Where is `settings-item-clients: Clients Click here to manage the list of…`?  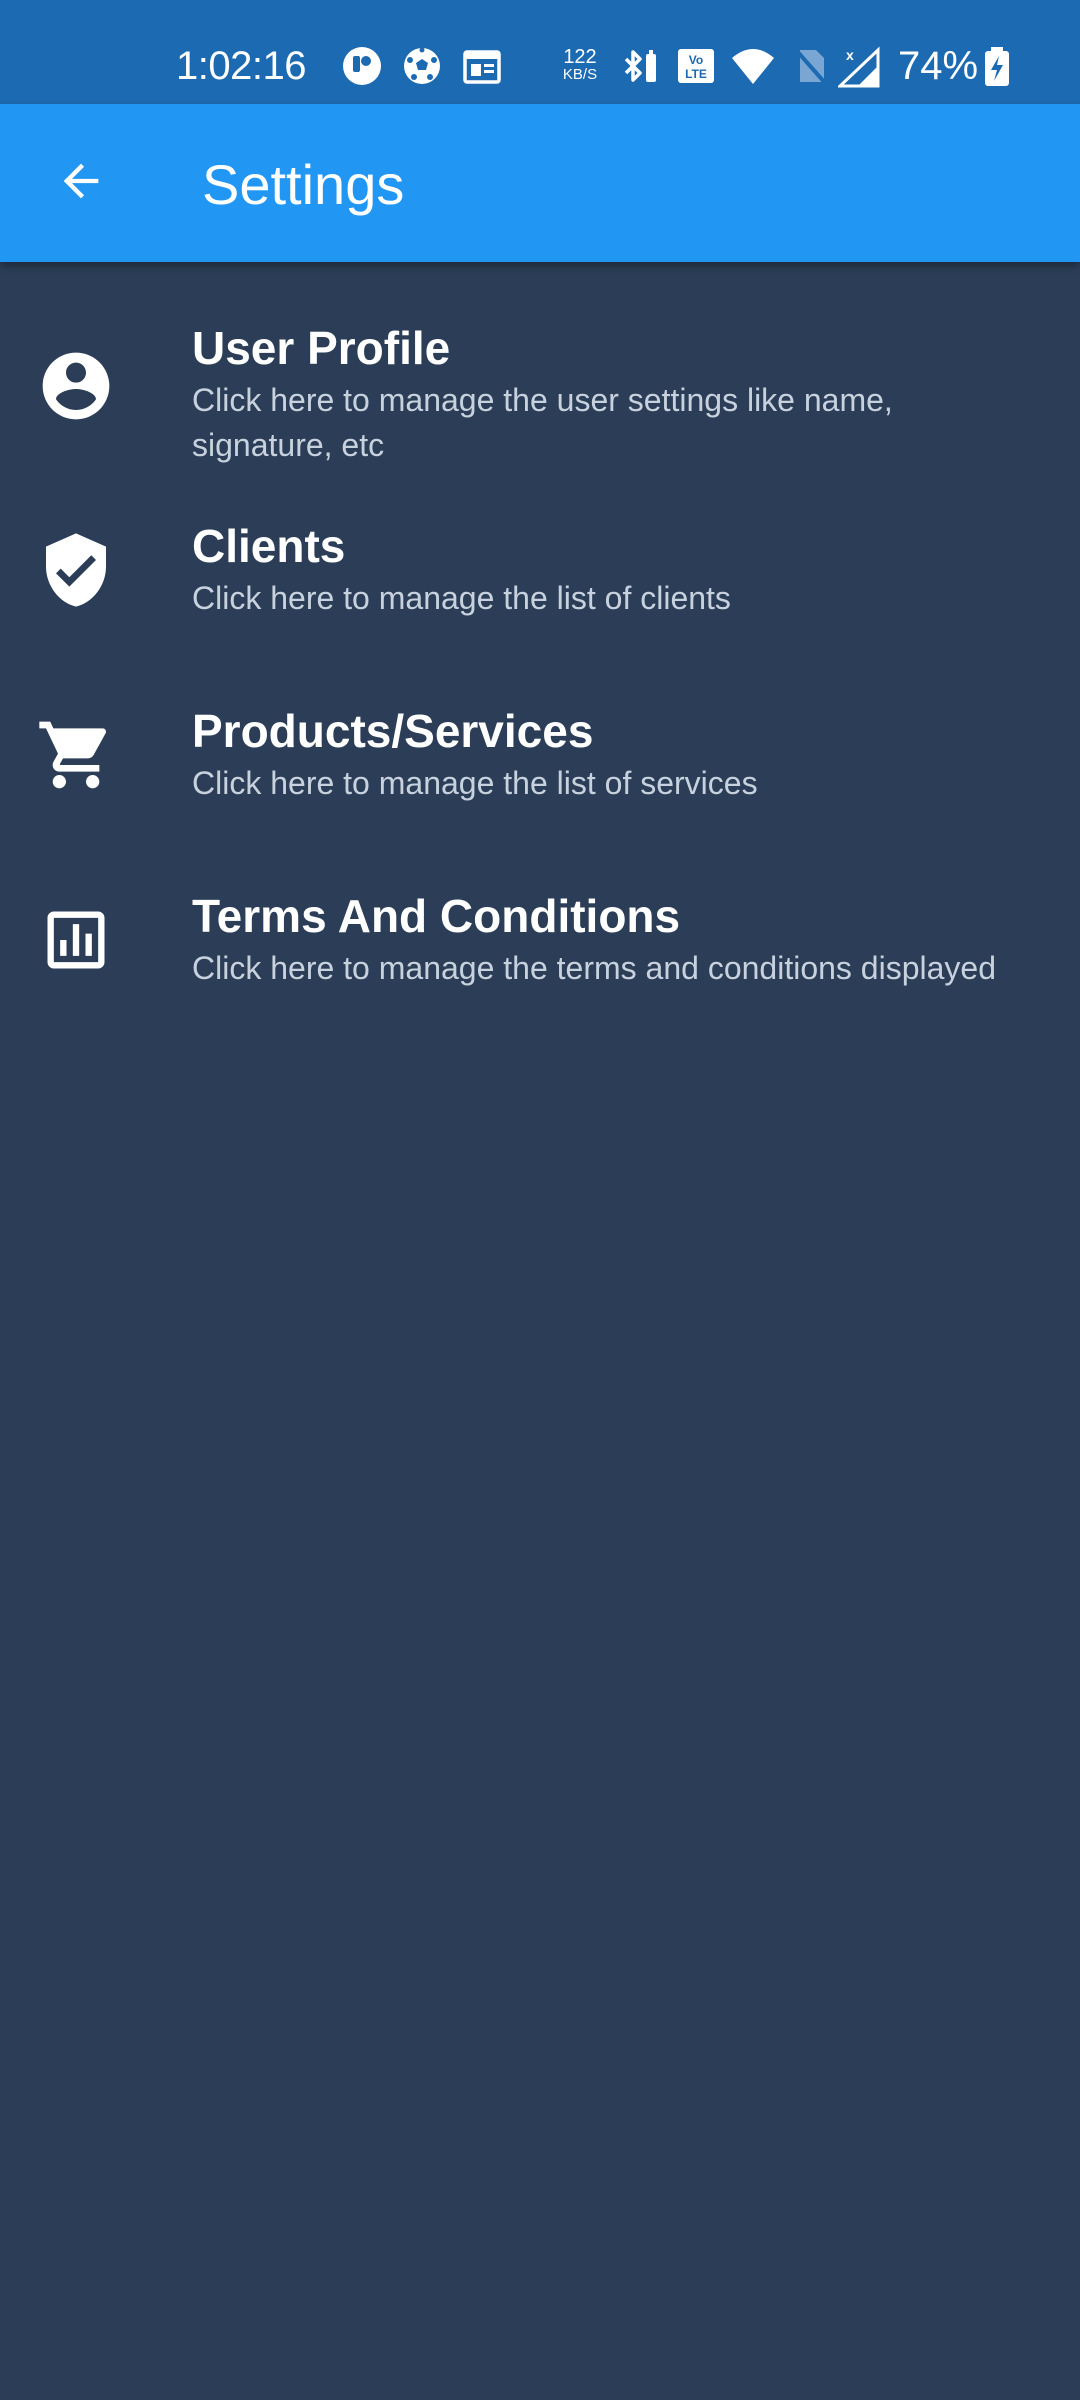 settings-item-clients: Clients Click here to manage the list of… is located at coordinates (540, 554).